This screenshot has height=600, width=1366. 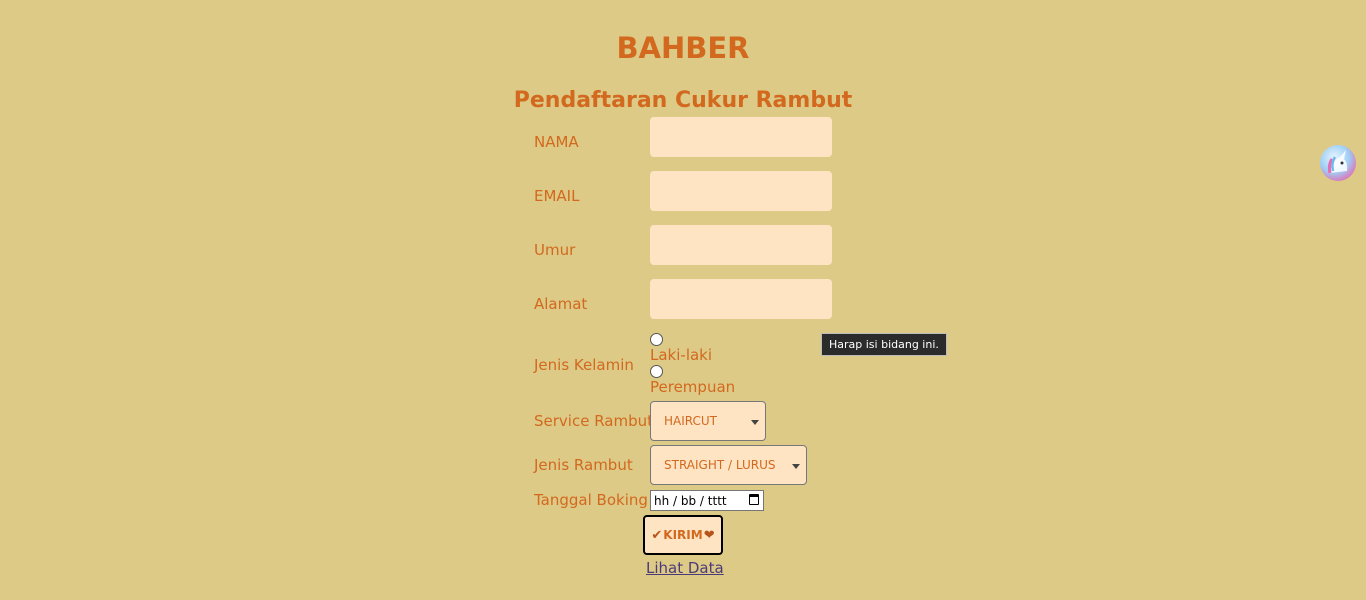 I want to click on gender-option-male-label: Laki-laki, so click(x=681, y=355).